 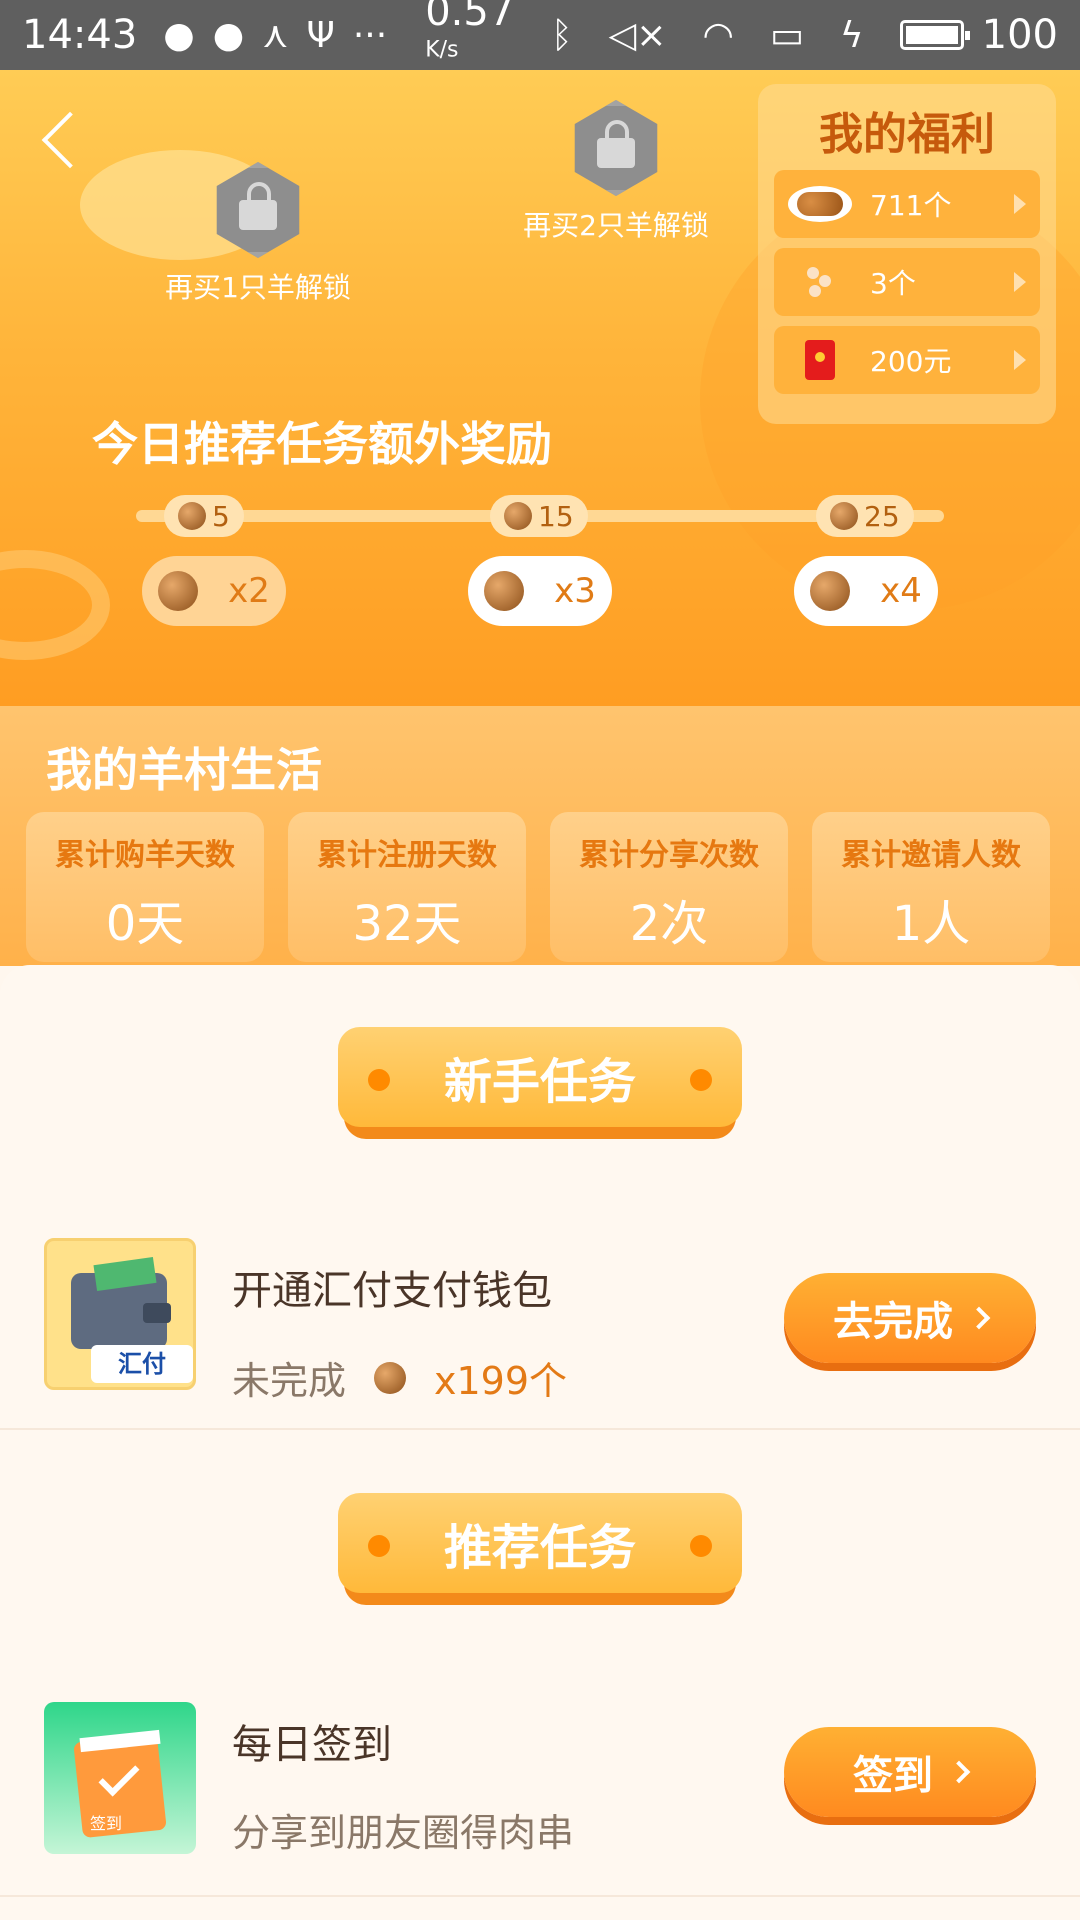 I want to click on battery-level: 100, so click(x=1019, y=35).